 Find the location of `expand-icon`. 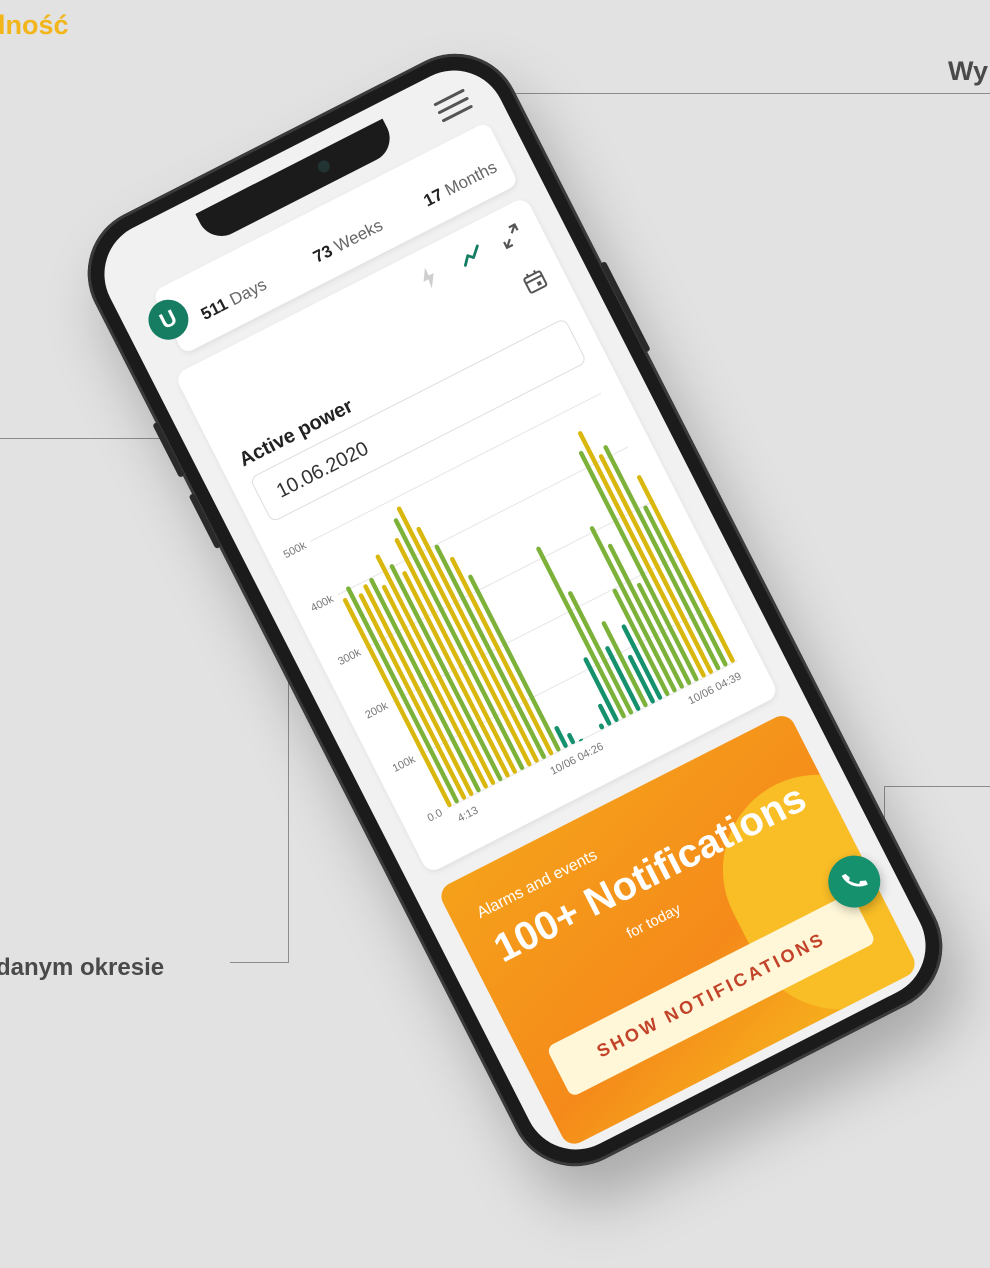

expand-icon is located at coordinates (510, 236).